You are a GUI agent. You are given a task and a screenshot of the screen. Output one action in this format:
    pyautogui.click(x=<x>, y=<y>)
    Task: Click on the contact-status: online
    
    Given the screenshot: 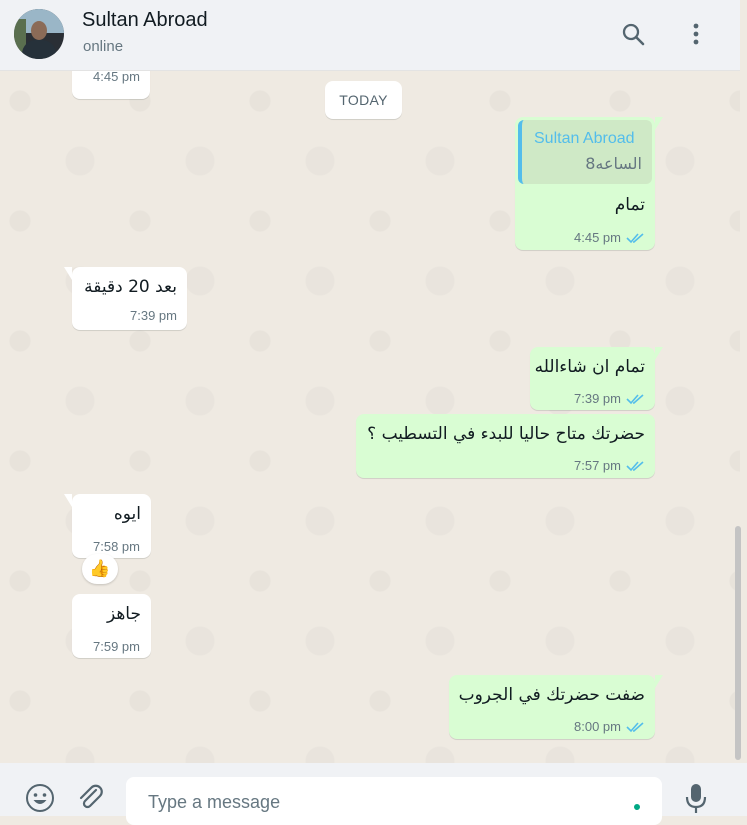 What is the action you would take?
    pyautogui.click(x=103, y=46)
    